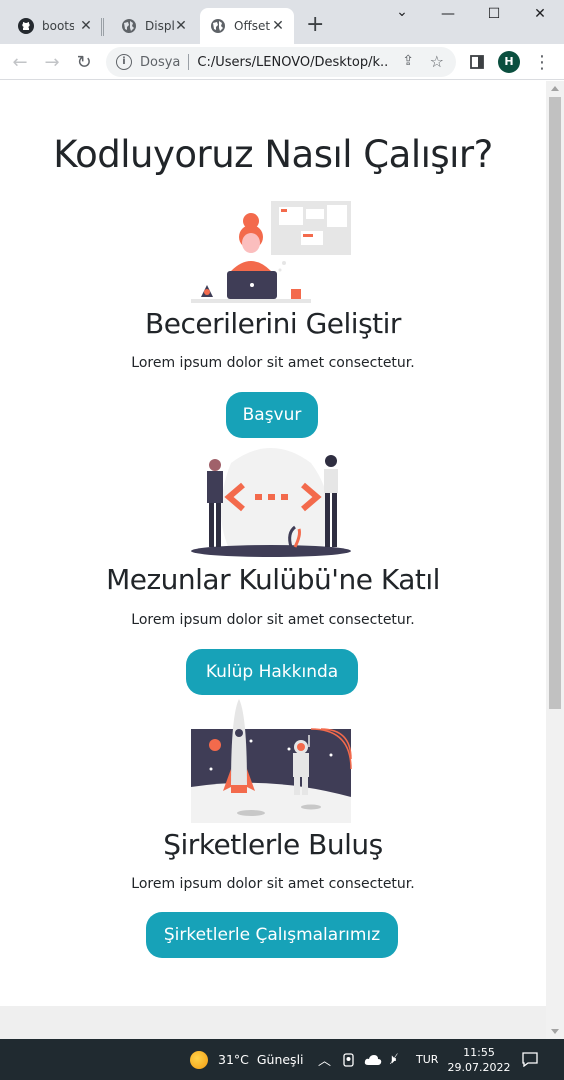 This screenshot has height=1080, width=564. What do you see at coordinates (448, 14) in the screenshot?
I see `minimize-button: —` at bounding box center [448, 14].